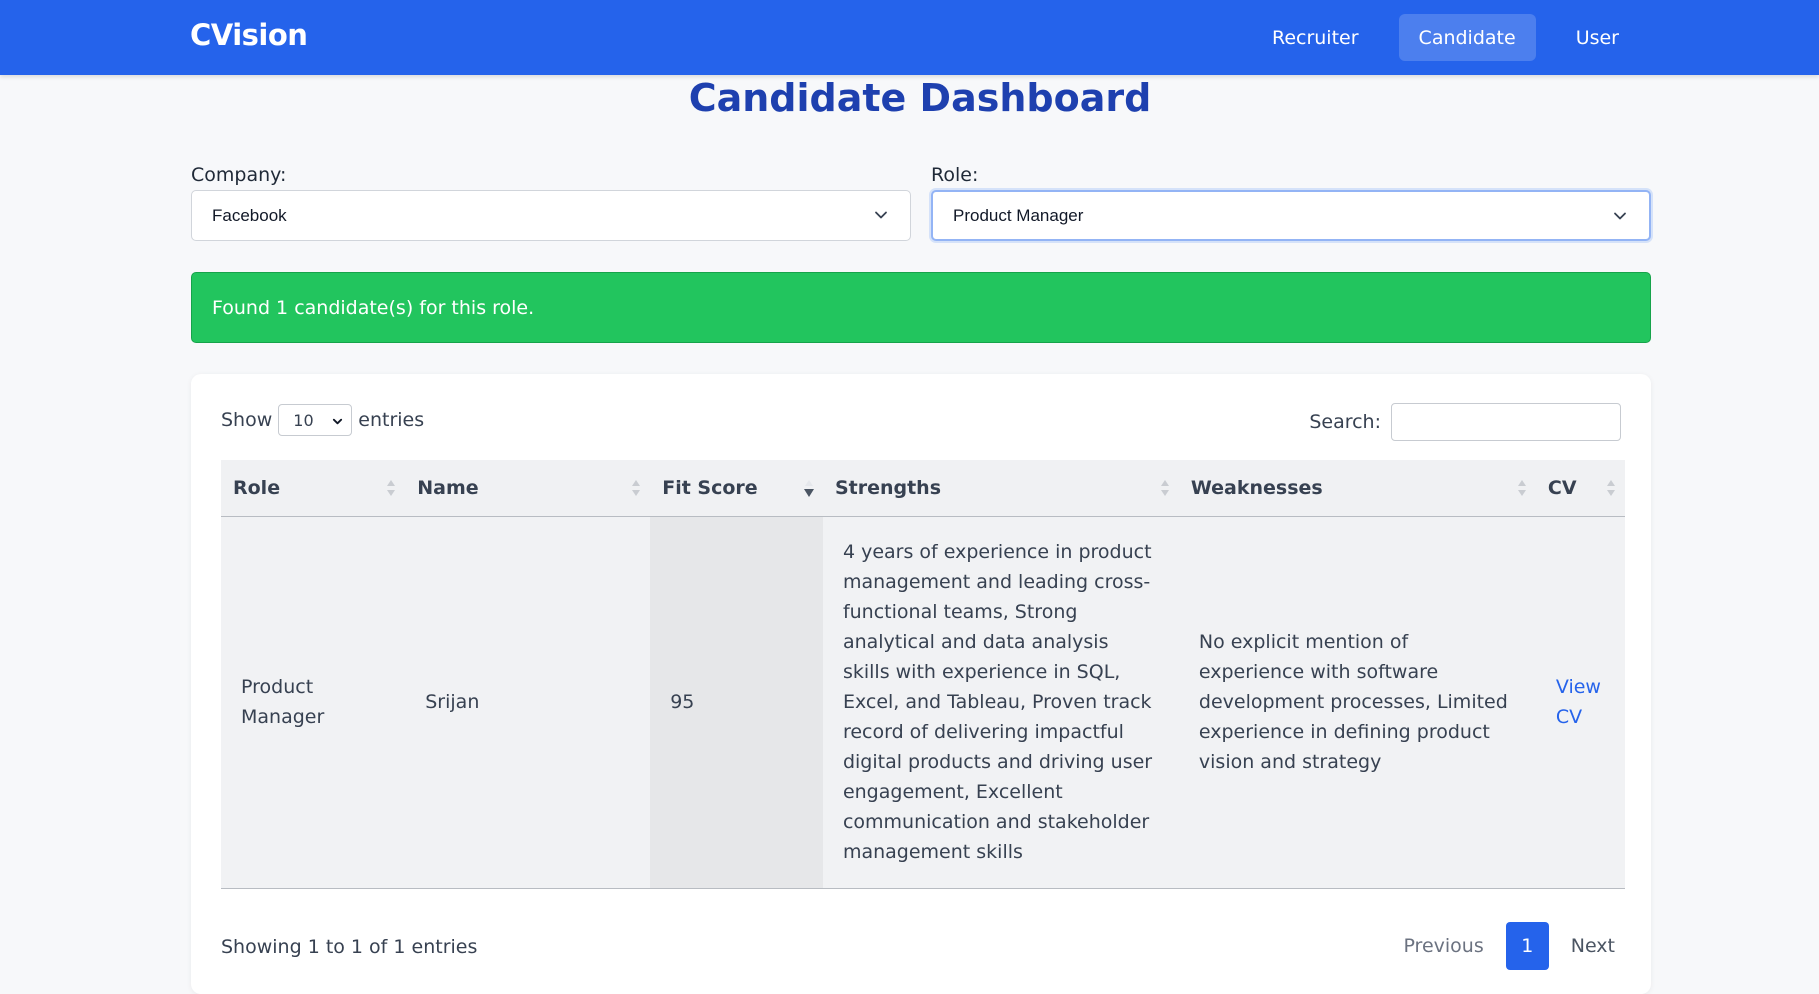  What do you see at coordinates (909, 37) in the screenshot?
I see `top-navbar: CVision Recruiter Candidate User` at bounding box center [909, 37].